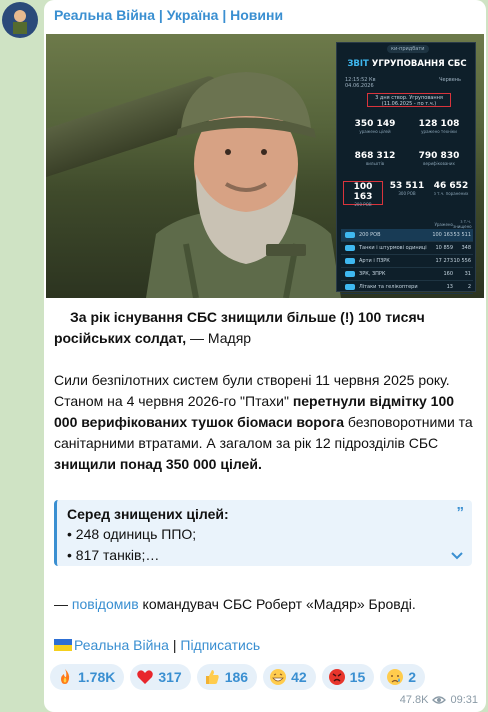 Image resolution: width=488 pixels, height=712 pixels. I want to click on report-note-line2: (11.06.2025 - по т.ч.), so click(409, 104).